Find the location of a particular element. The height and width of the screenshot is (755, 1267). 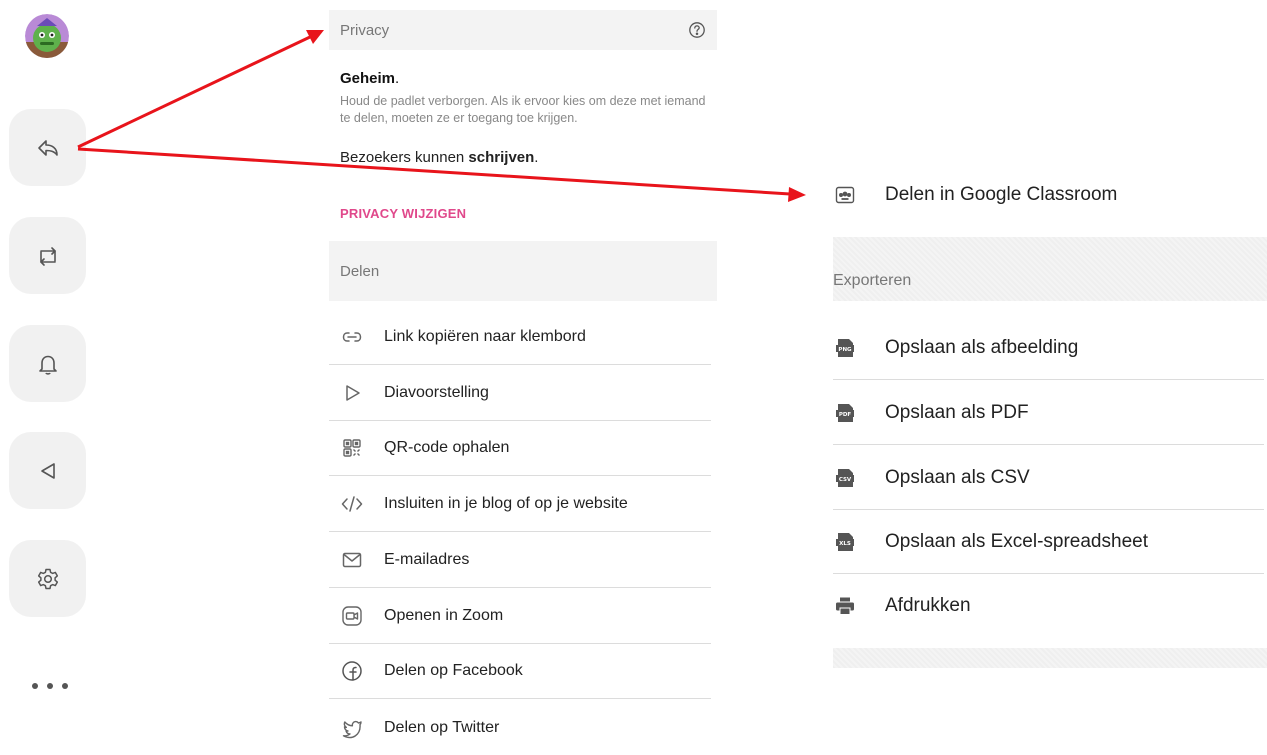

save-csv-item: CSV Opslaan als CSV is located at coordinates (1048, 478).